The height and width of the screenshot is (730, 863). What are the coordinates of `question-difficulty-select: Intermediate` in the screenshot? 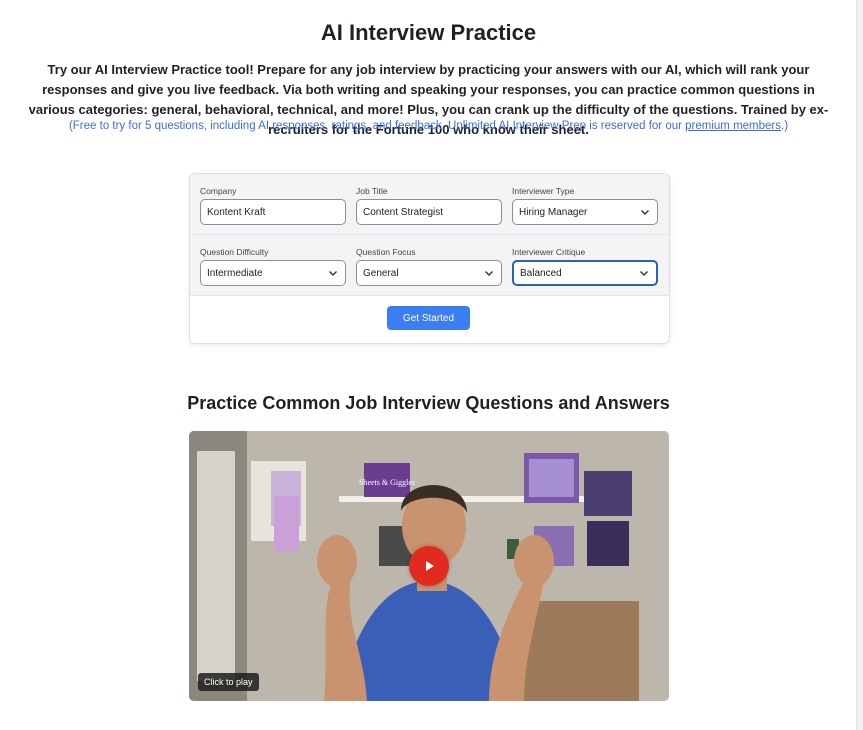 It's located at (273, 273).